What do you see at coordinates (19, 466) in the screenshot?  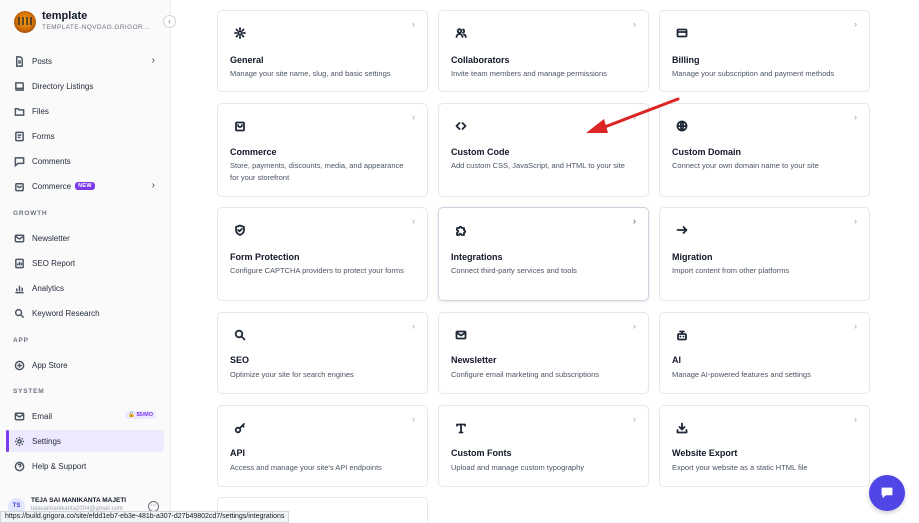 I see `help-icon` at bounding box center [19, 466].